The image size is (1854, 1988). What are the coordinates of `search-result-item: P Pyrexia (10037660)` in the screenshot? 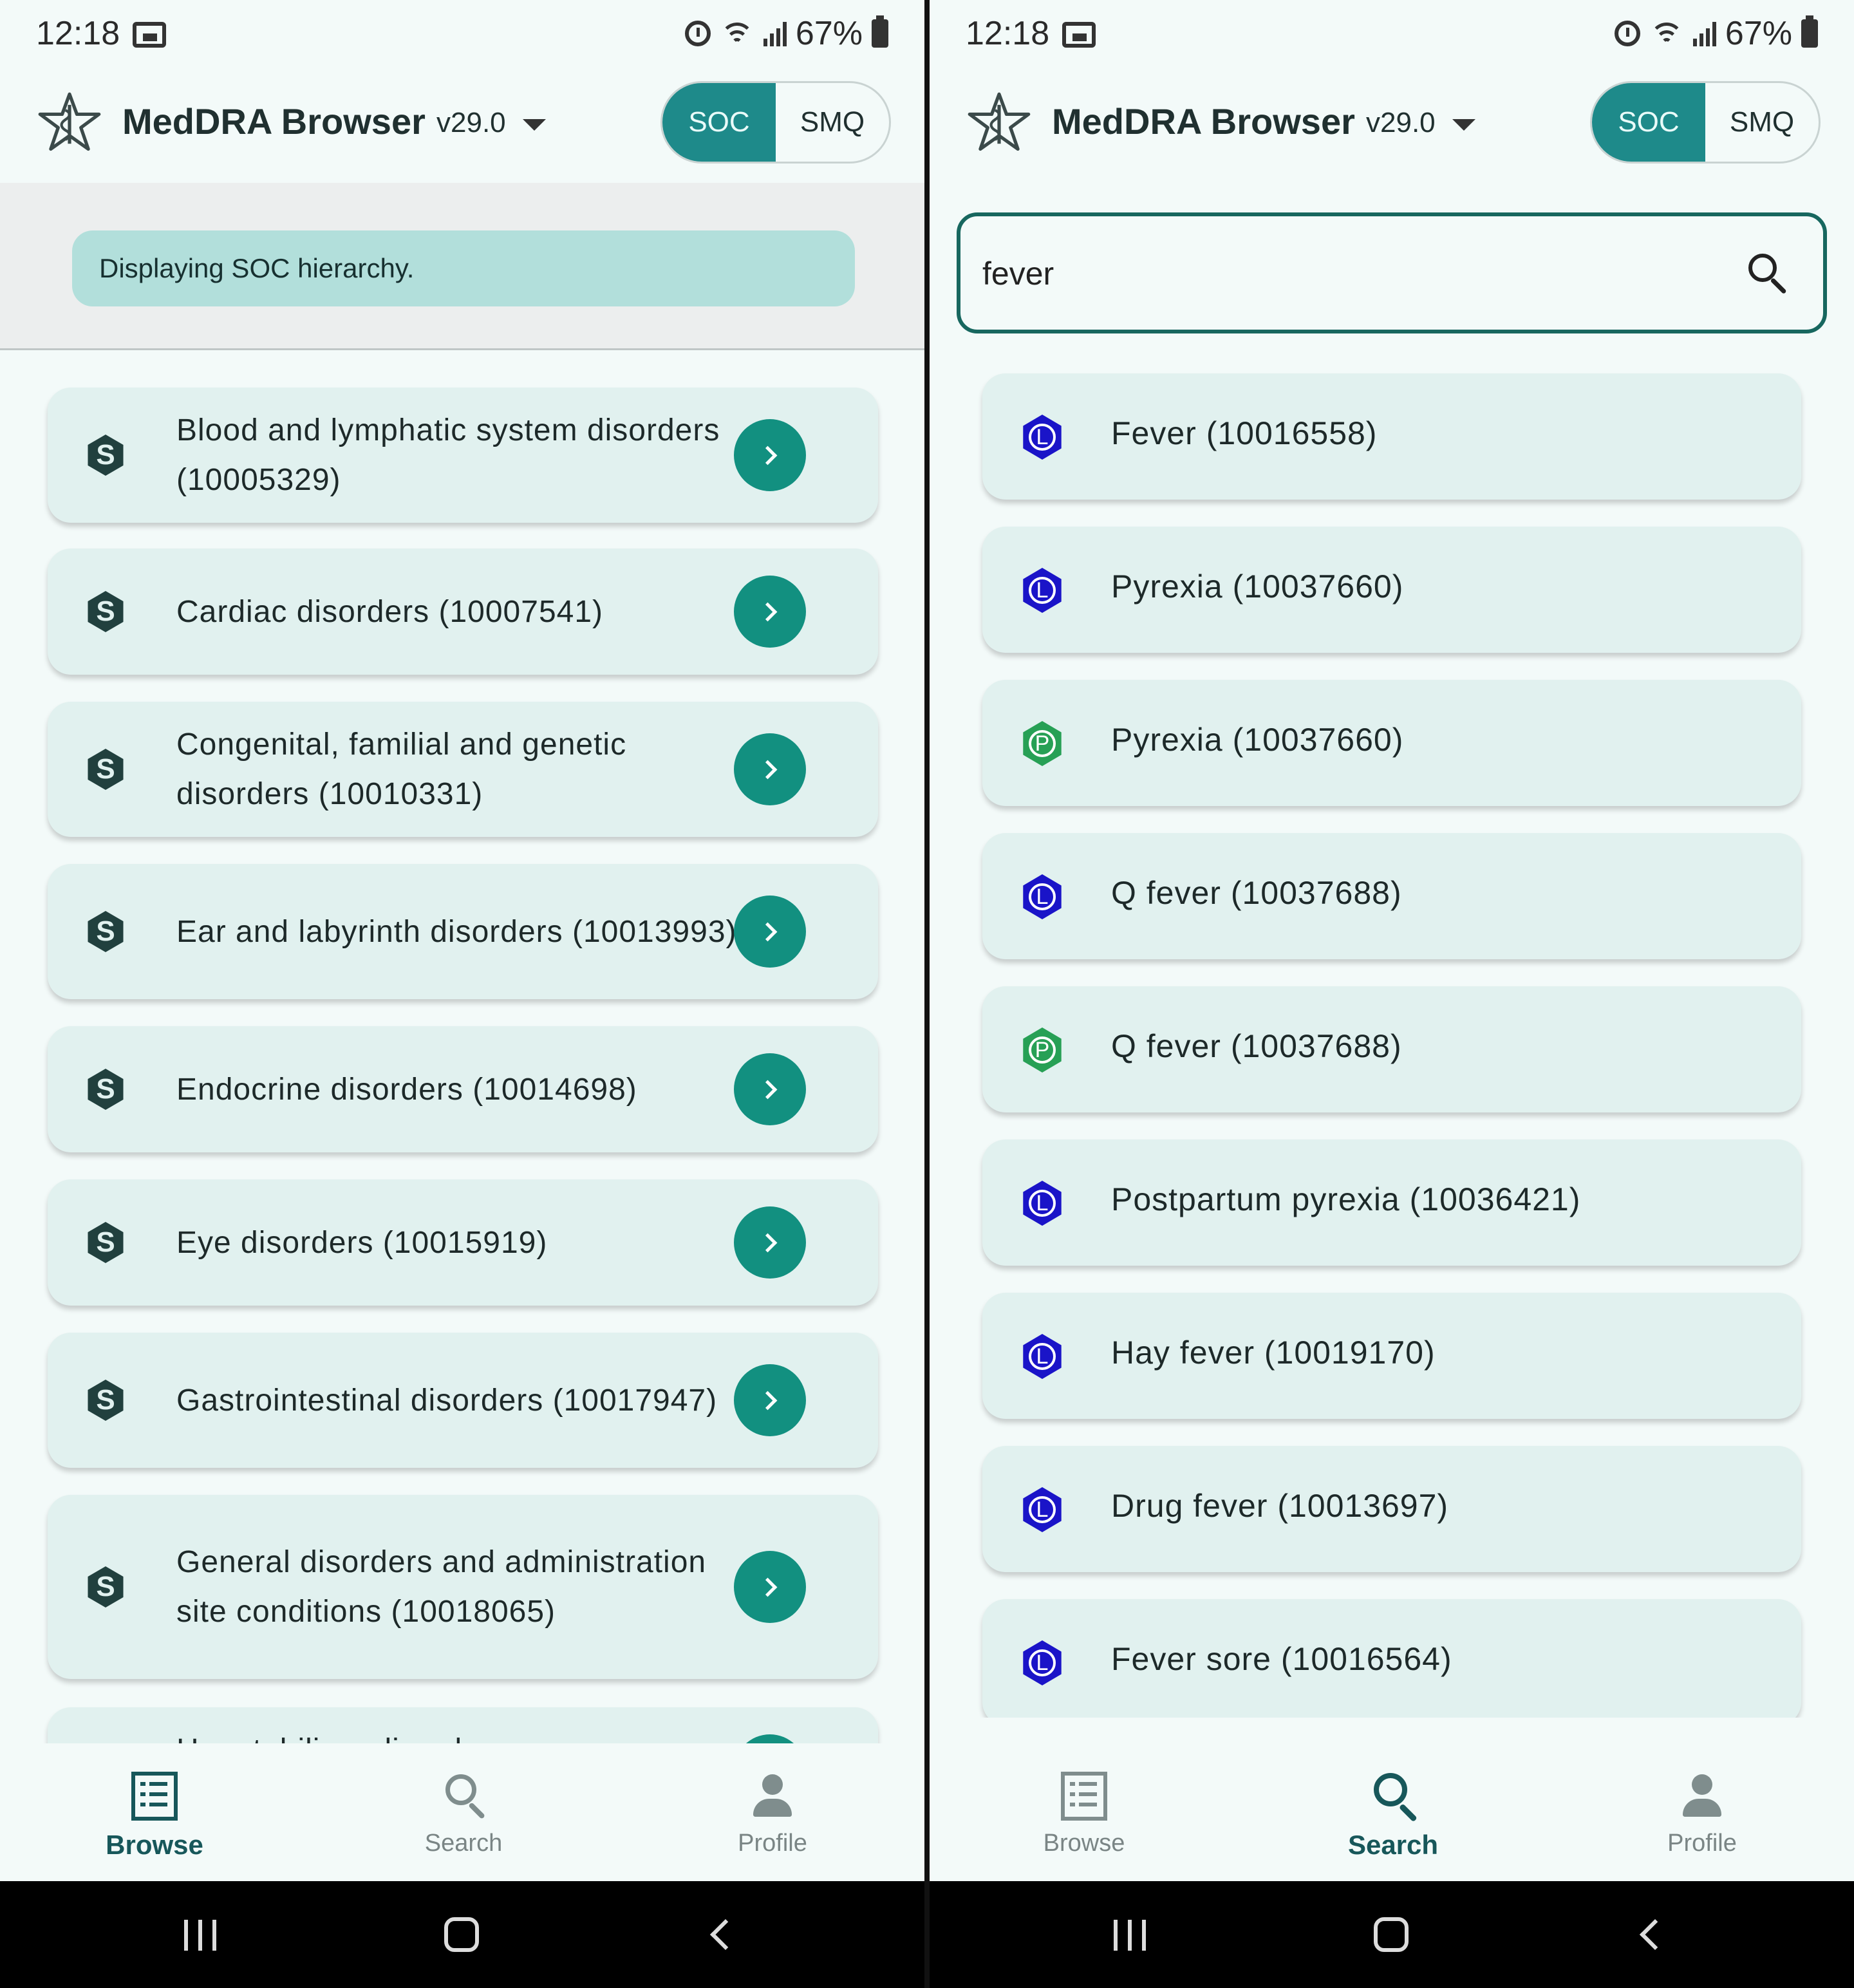 It's located at (1391, 743).